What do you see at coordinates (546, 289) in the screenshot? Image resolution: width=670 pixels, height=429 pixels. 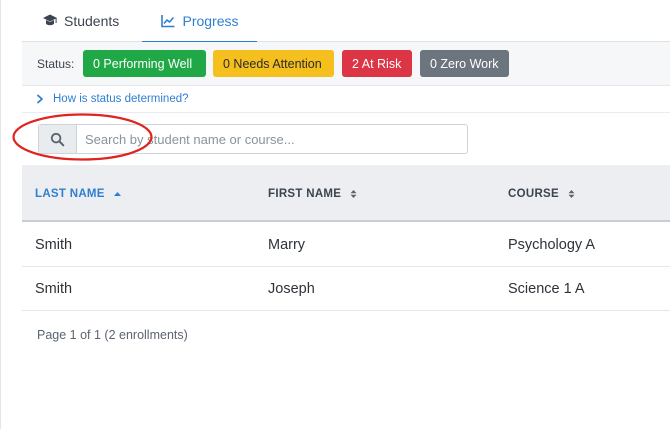 I see `course-cell: Science 1 A` at bounding box center [546, 289].